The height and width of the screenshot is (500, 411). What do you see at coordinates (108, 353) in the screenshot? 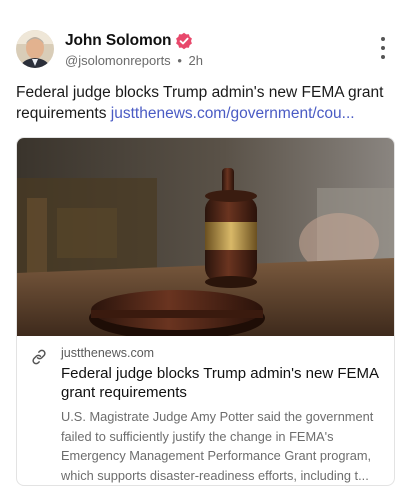
I see `card-domain: justthenews.com` at bounding box center [108, 353].